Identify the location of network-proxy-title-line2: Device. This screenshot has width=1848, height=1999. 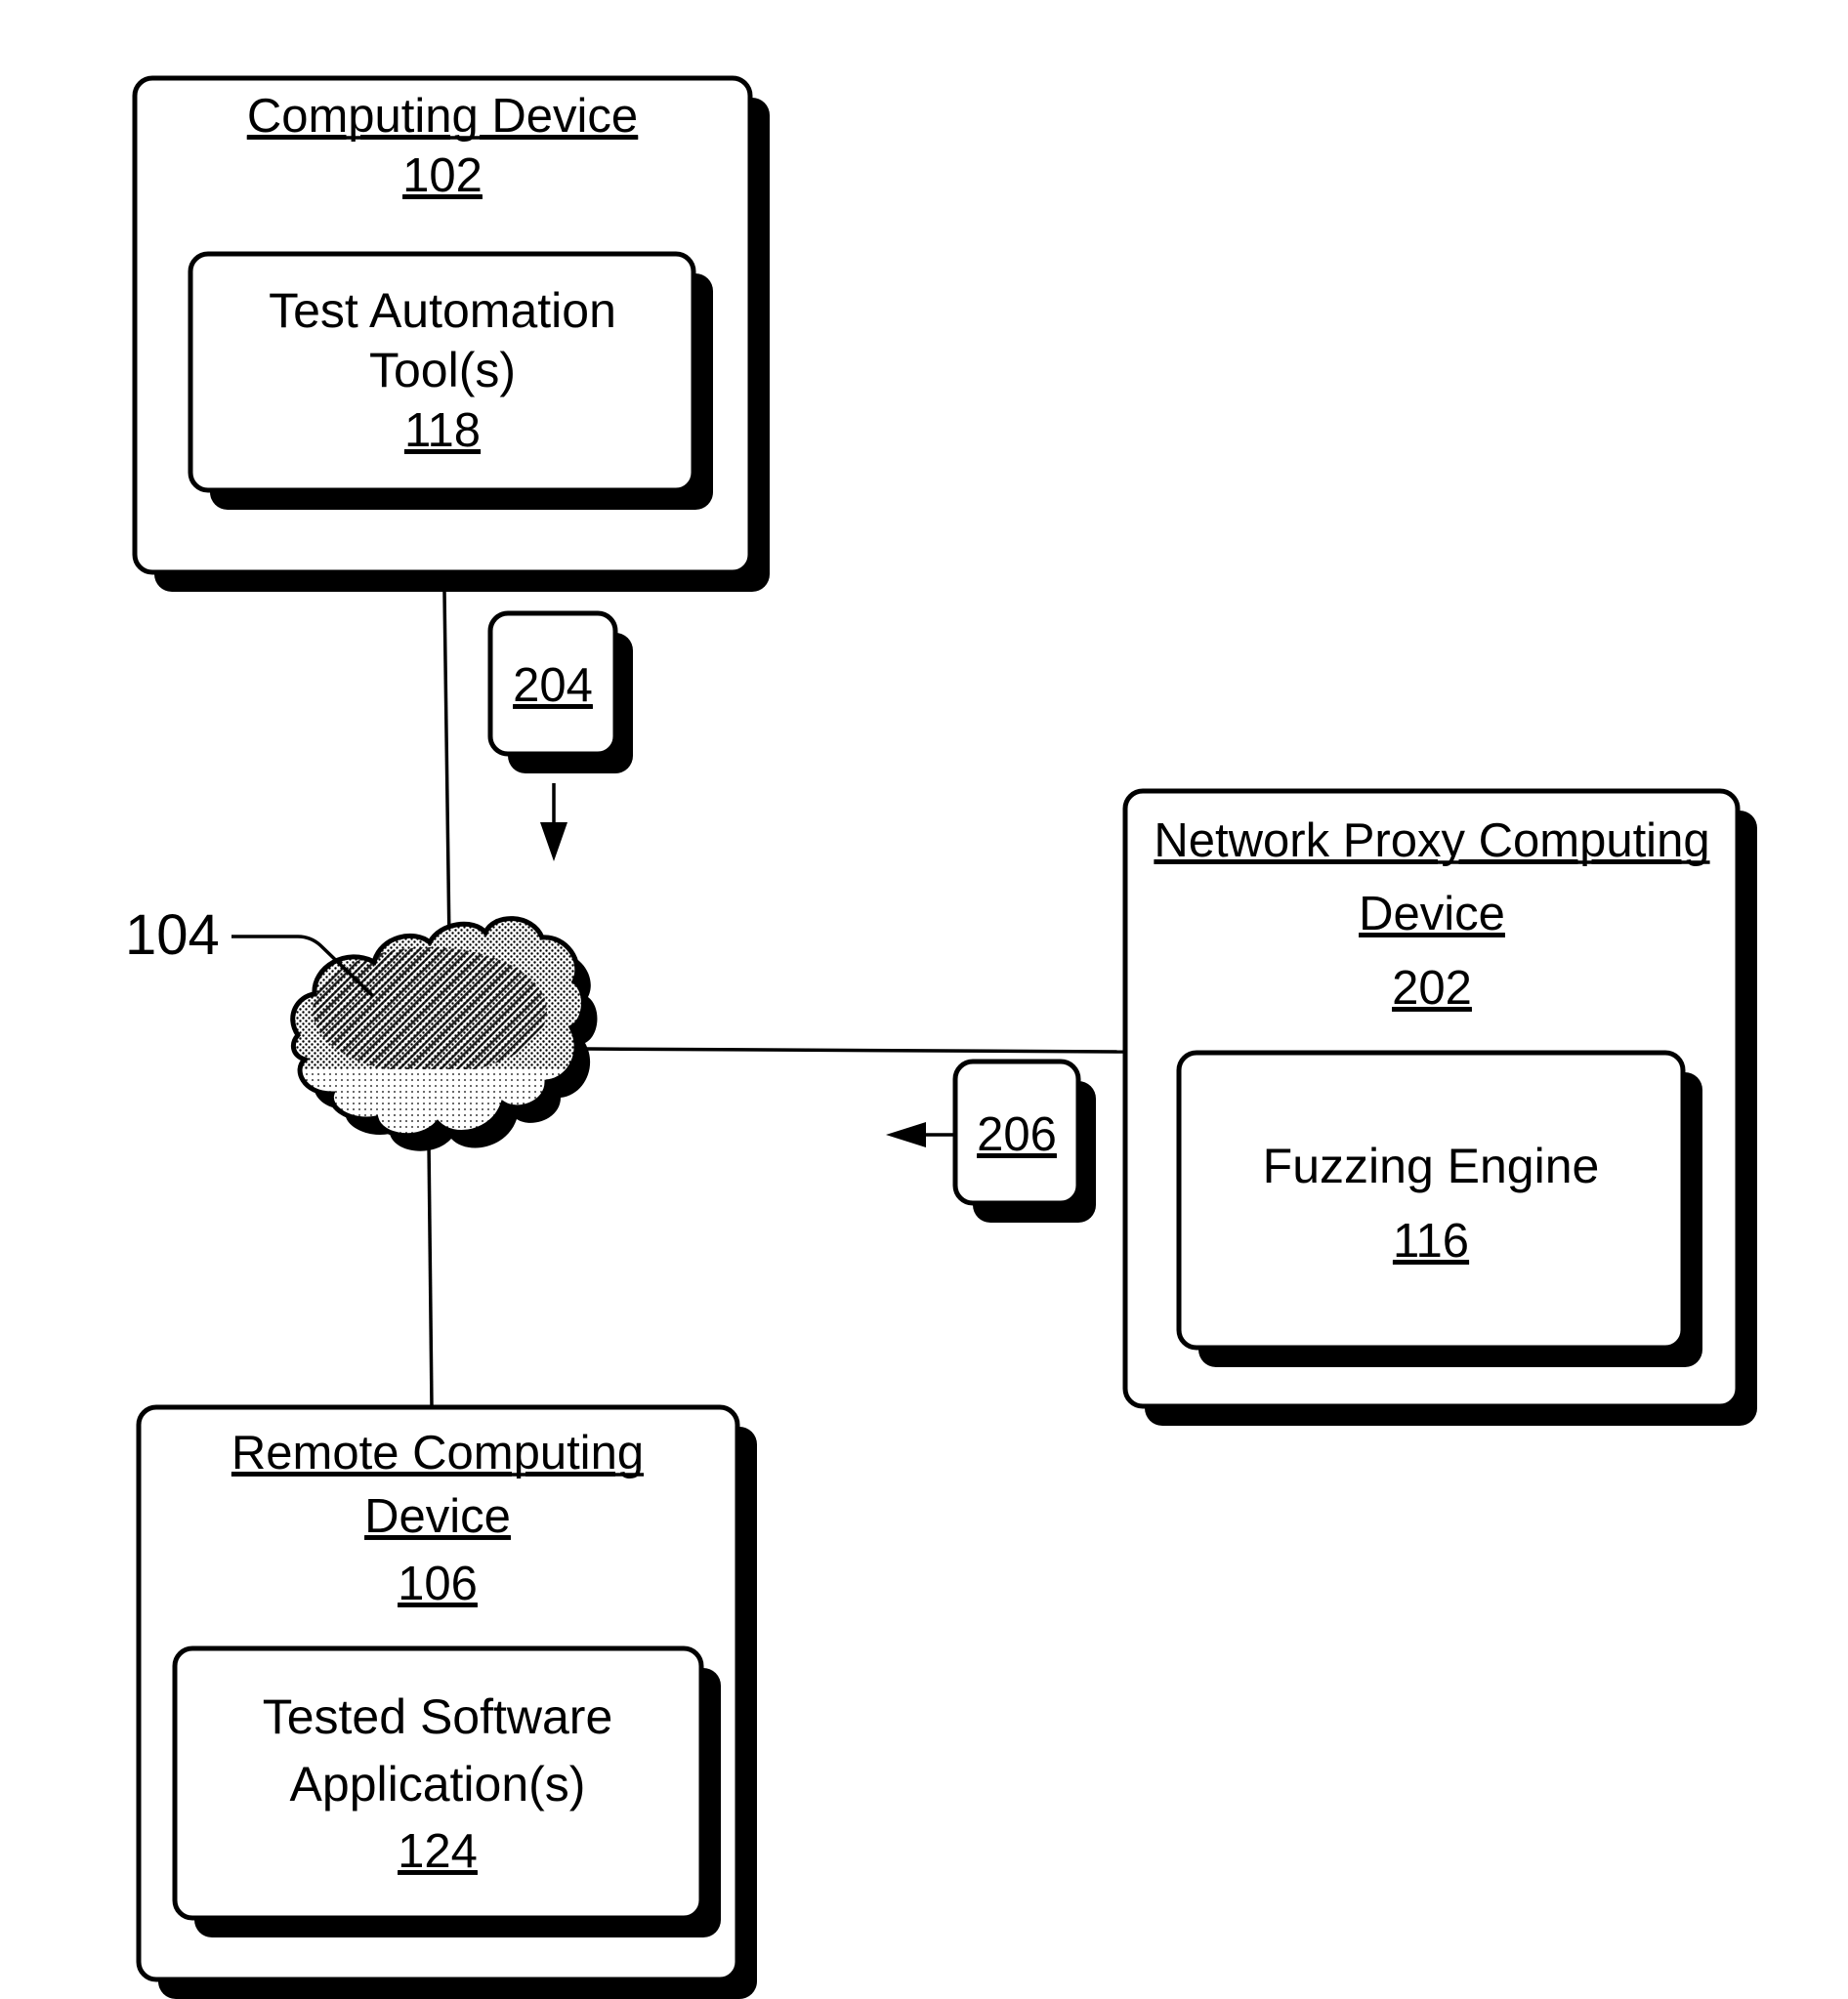
(1432, 914).